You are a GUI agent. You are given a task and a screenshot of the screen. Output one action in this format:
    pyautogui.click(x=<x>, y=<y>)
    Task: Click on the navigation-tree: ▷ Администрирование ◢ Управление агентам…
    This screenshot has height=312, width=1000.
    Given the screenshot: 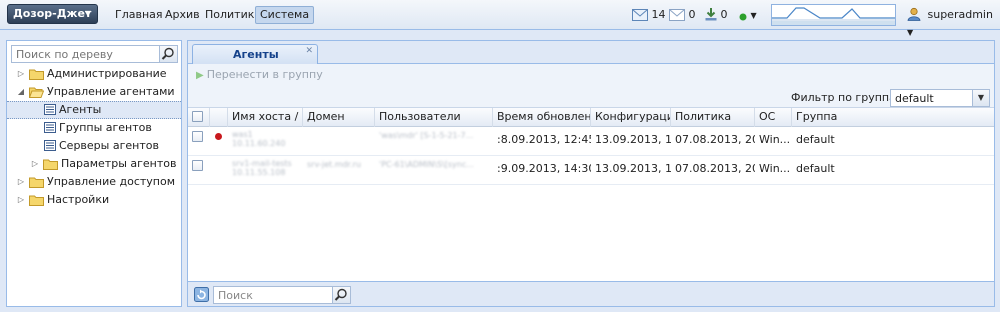 What is the action you would take?
    pyautogui.click(x=94, y=137)
    